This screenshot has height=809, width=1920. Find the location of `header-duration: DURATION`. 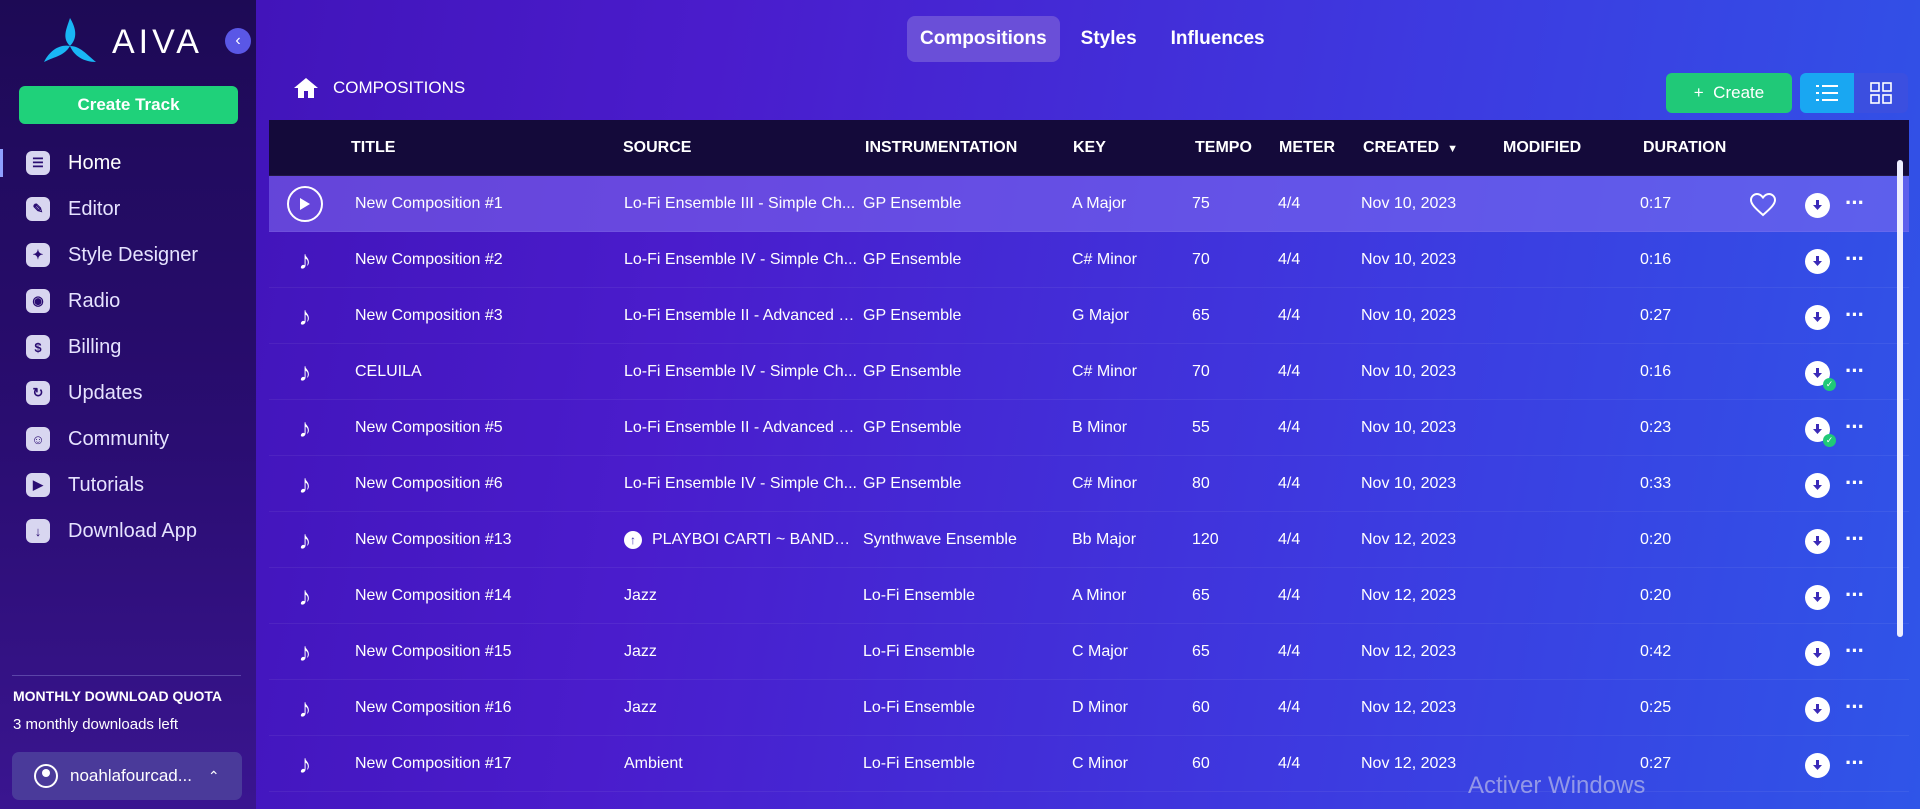

header-duration: DURATION is located at coordinates (1693, 148).